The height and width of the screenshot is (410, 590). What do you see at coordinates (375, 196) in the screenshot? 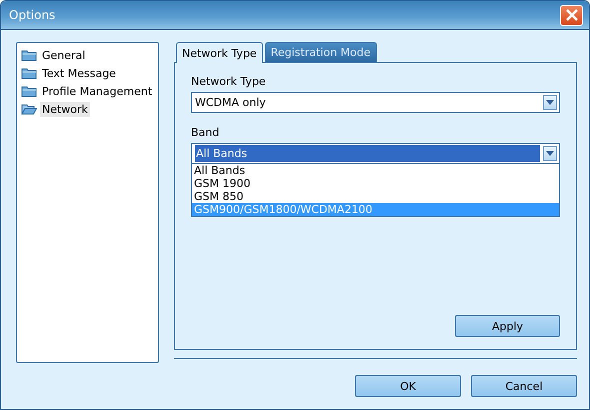
I see `dropdown-option: GSM 850` at bounding box center [375, 196].